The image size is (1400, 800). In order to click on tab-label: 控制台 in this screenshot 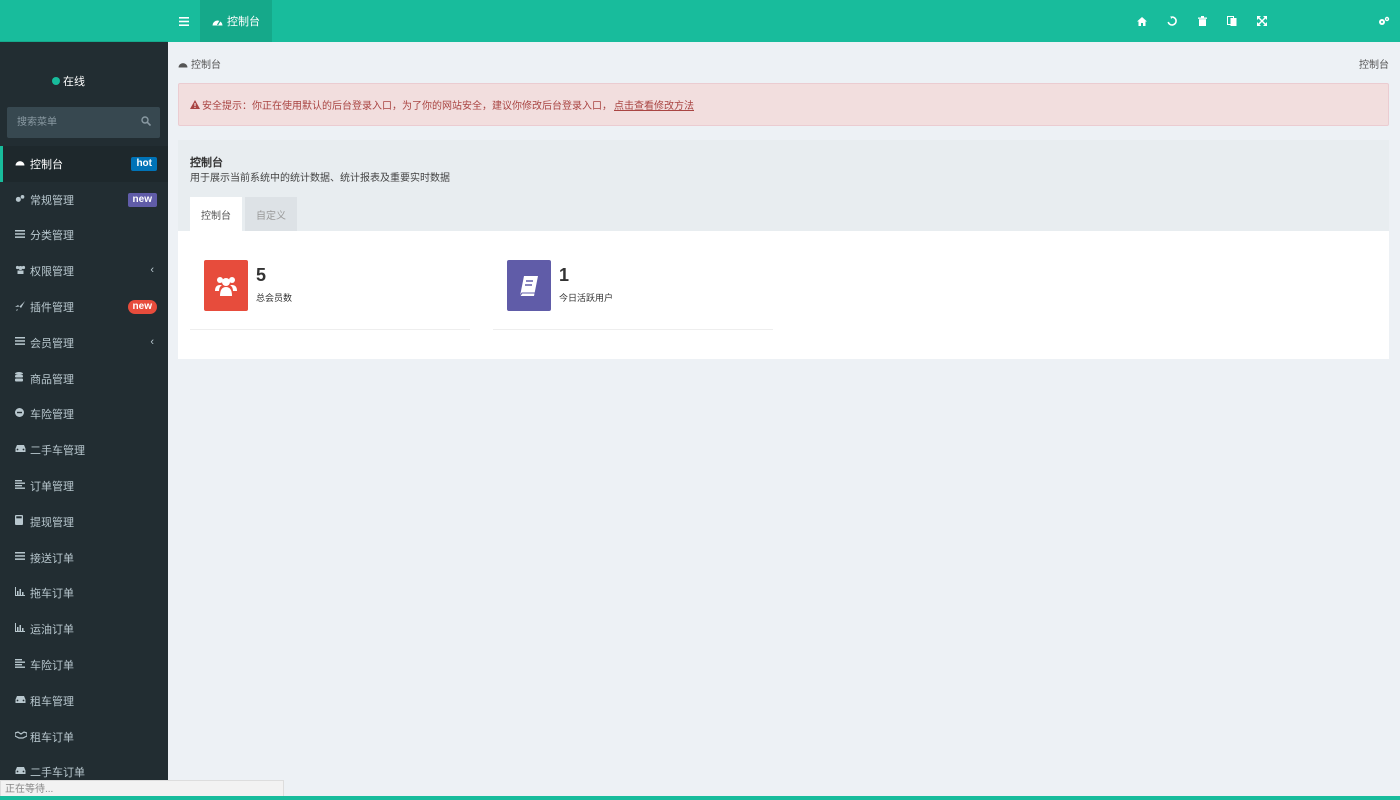, I will do `click(243, 22)`.